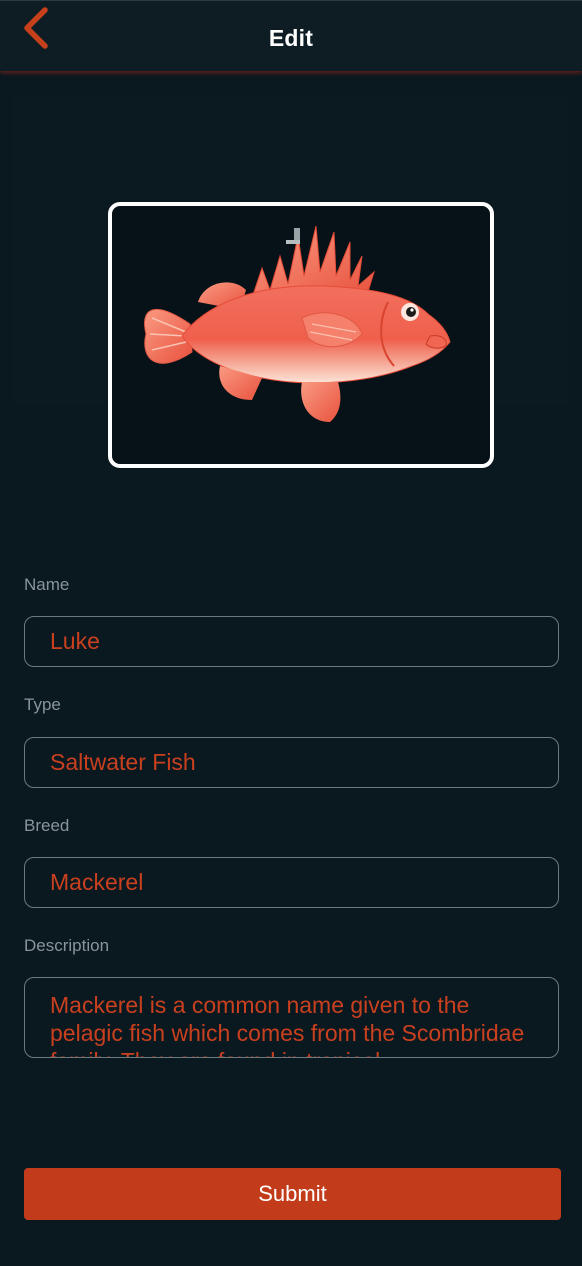  I want to click on name-input, so click(291, 641).